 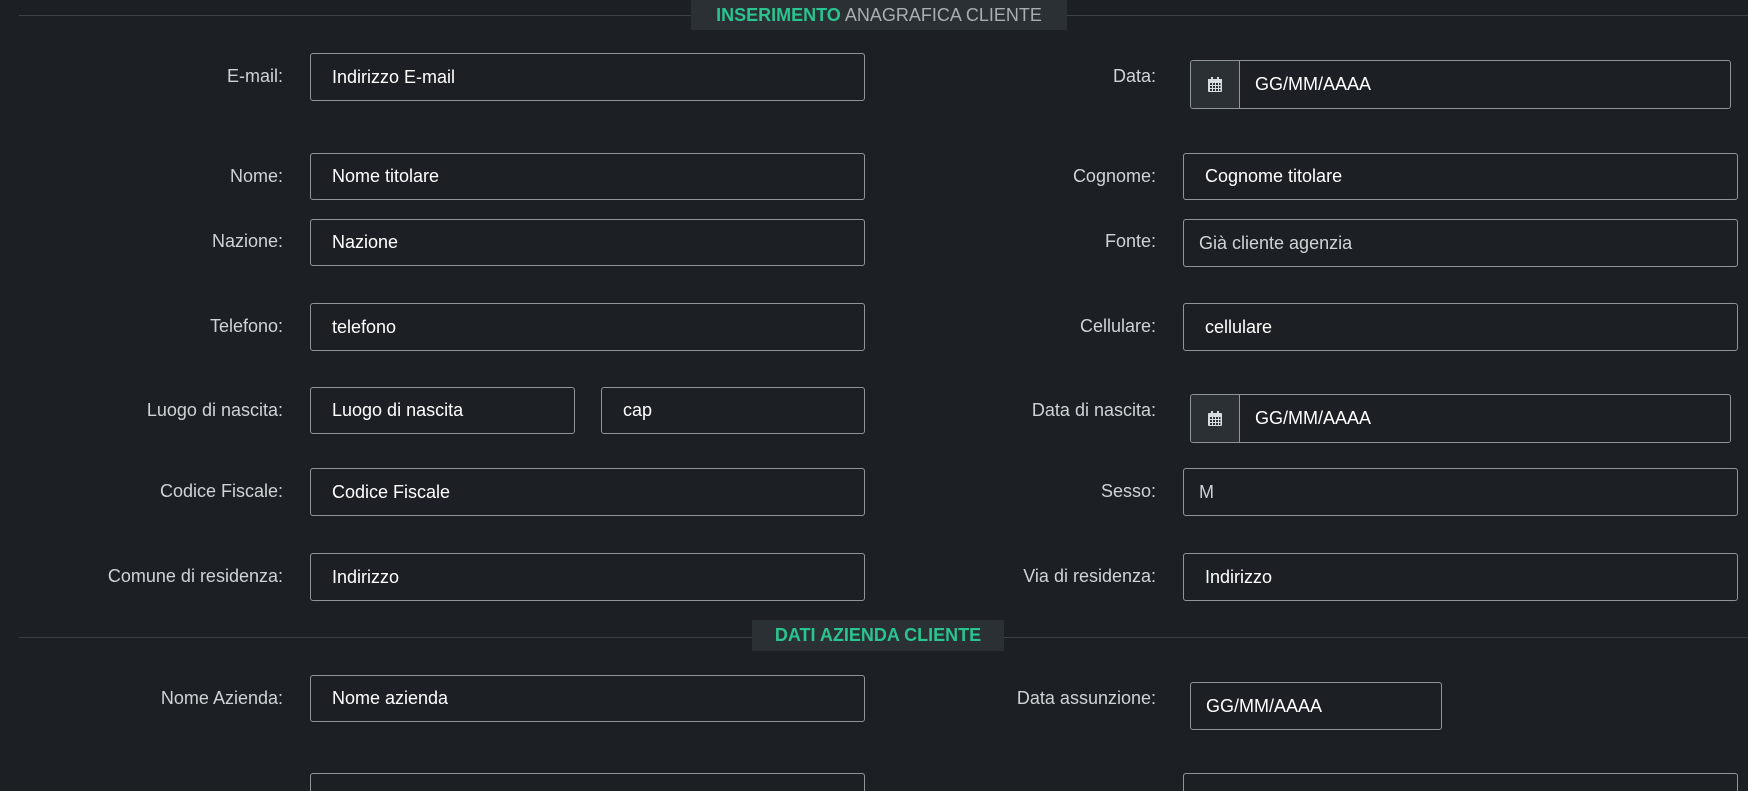 I want to click on codice-fiscale-field: Codice Fiscale, so click(x=587, y=492).